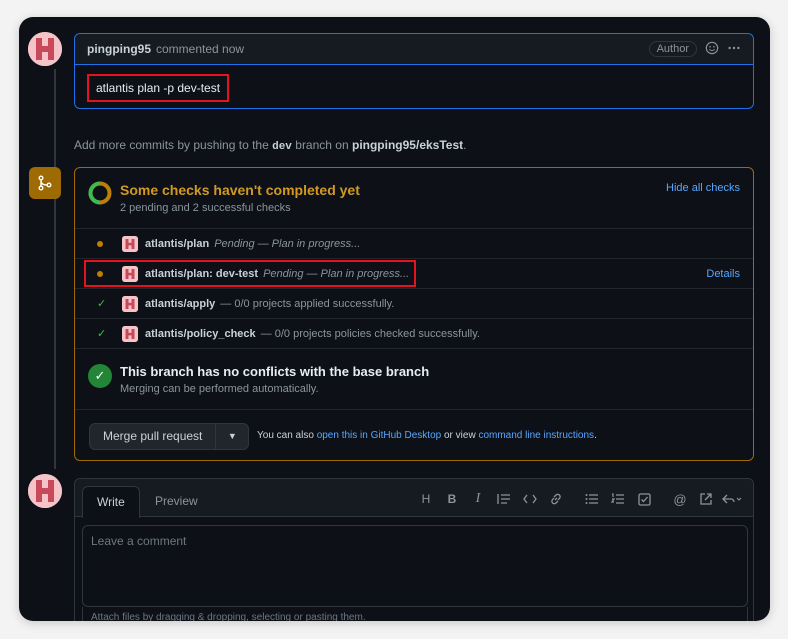 The image size is (788, 639). I want to click on markdown-toolbar: H B I @, so click(579, 499).